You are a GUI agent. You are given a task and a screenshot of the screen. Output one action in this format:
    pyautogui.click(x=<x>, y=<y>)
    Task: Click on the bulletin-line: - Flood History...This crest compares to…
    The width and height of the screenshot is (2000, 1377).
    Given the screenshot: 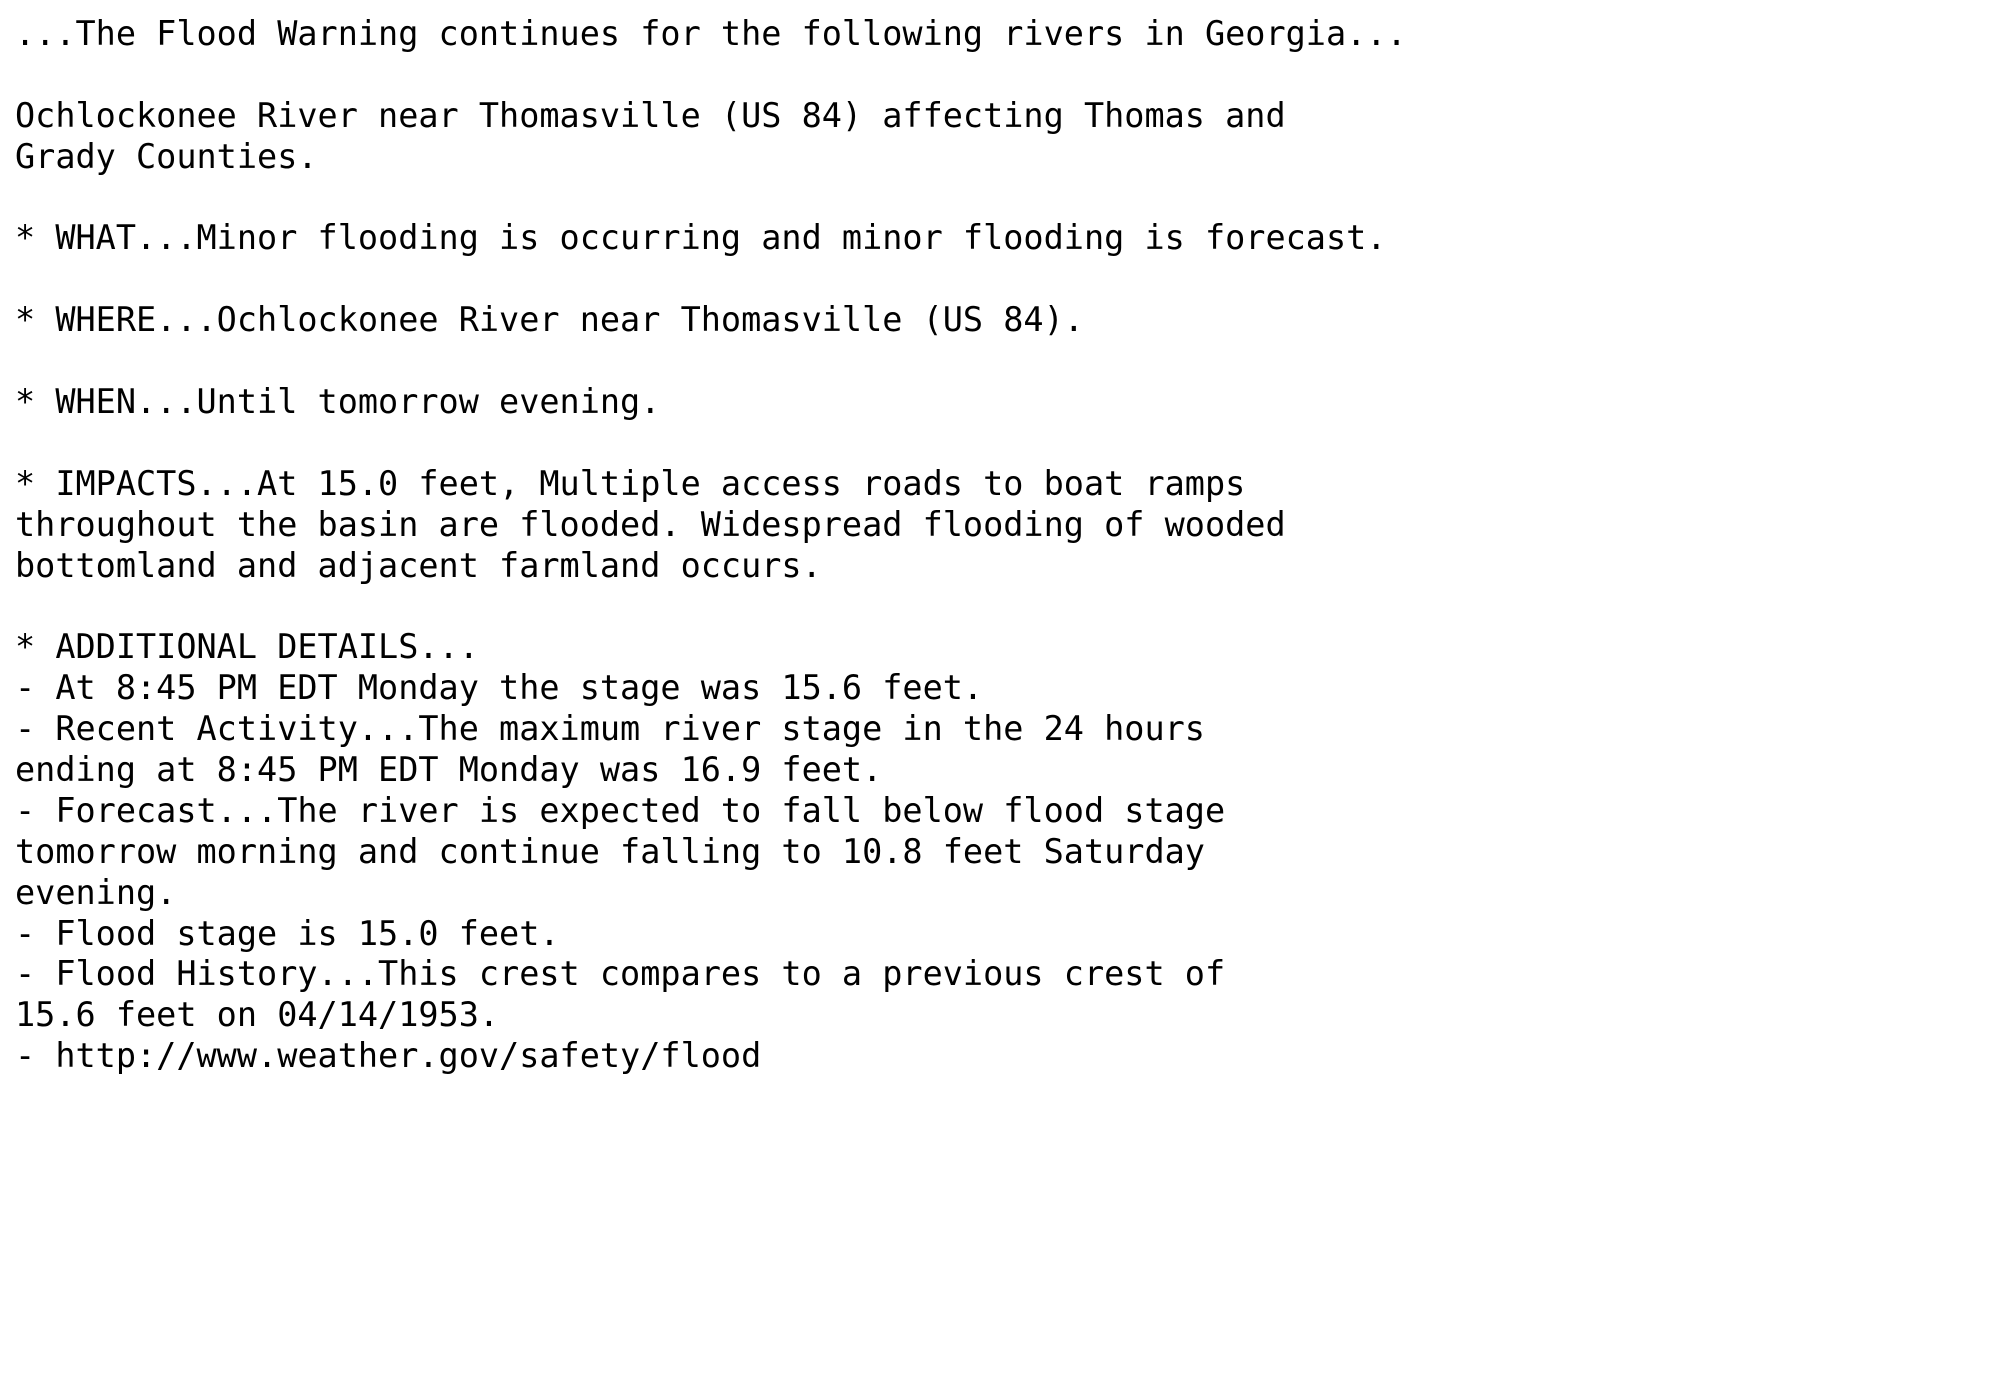 What is the action you would take?
    pyautogui.click(x=620, y=974)
    